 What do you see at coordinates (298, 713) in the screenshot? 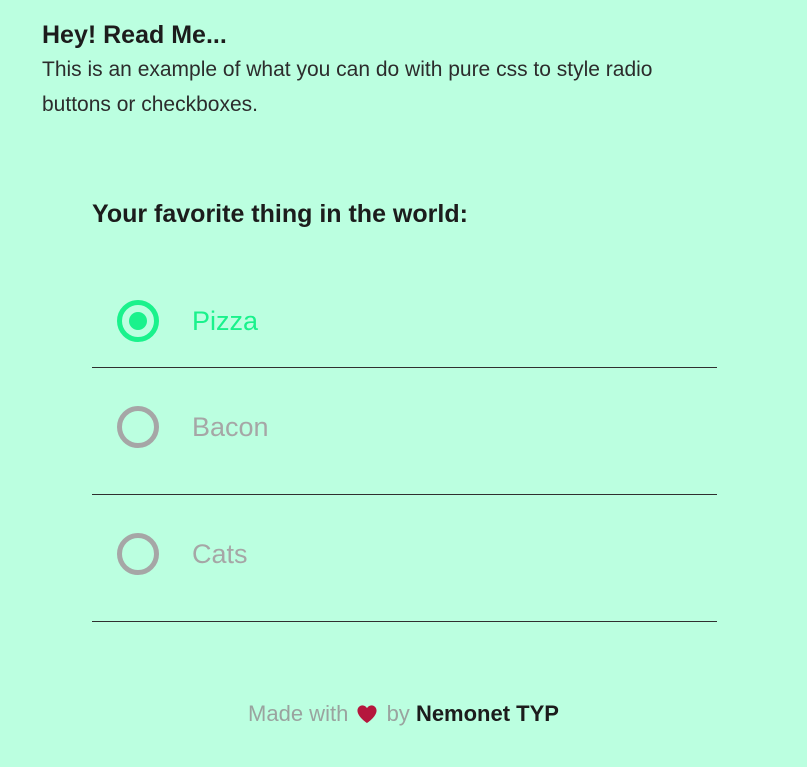
I see `footer-made-with: Made with` at bounding box center [298, 713].